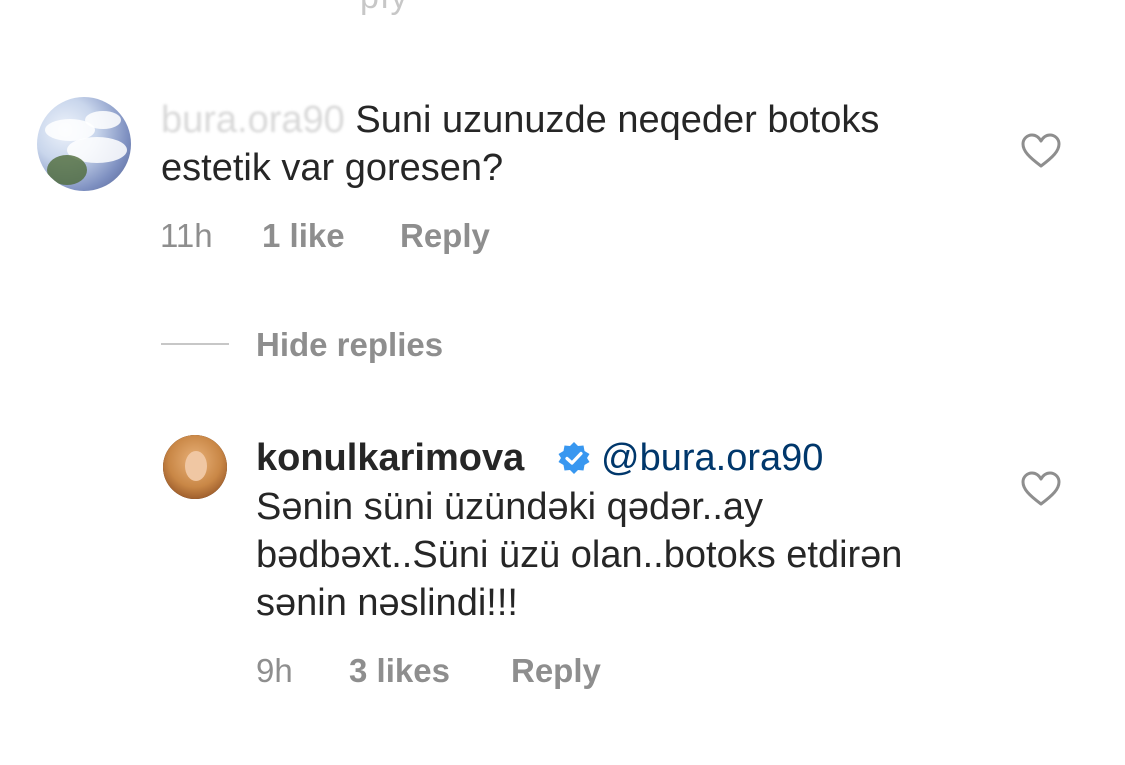 The image size is (1125, 765). What do you see at coordinates (574, 458) in the screenshot?
I see `verified-badge-icon` at bounding box center [574, 458].